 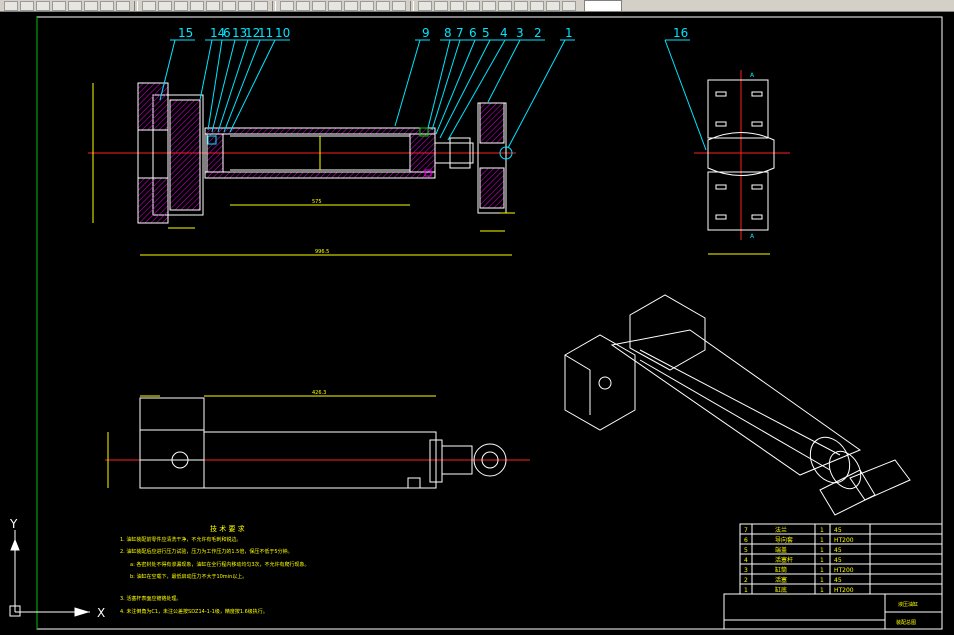 What do you see at coordinates (150, 598) in the screenshot?
I see `note-line: 3. 活塞杆表面应镀铬处理。` at bounding box center [150, 598].